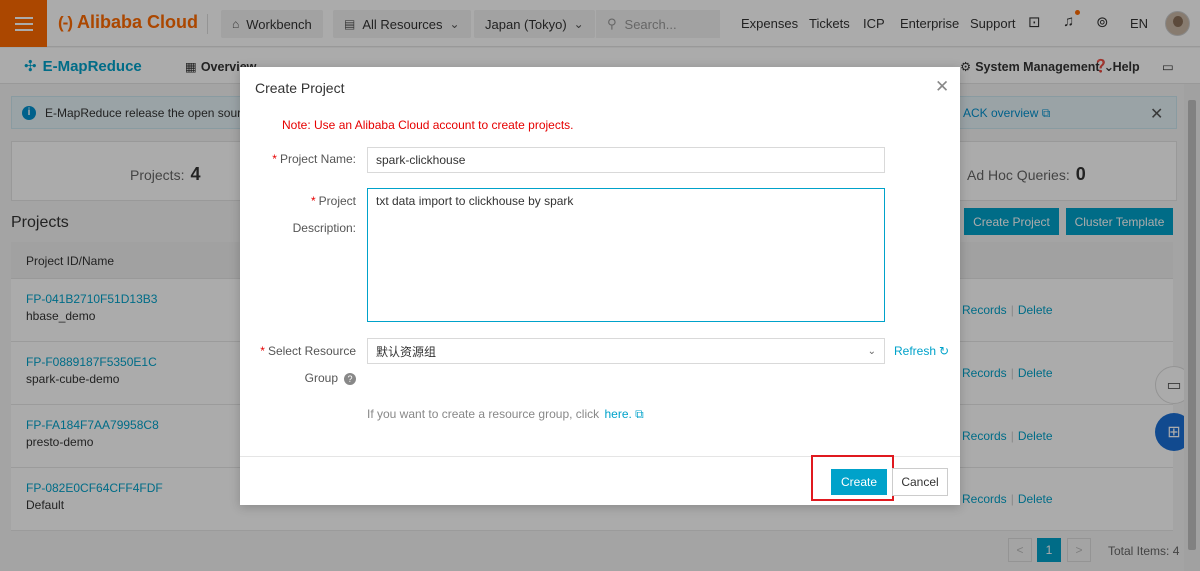 This screenshot has width=1200, height=571. Describe the element at coordinates (915, 351) in the screenshot. I see `refresh-label: Refresh` at that location.